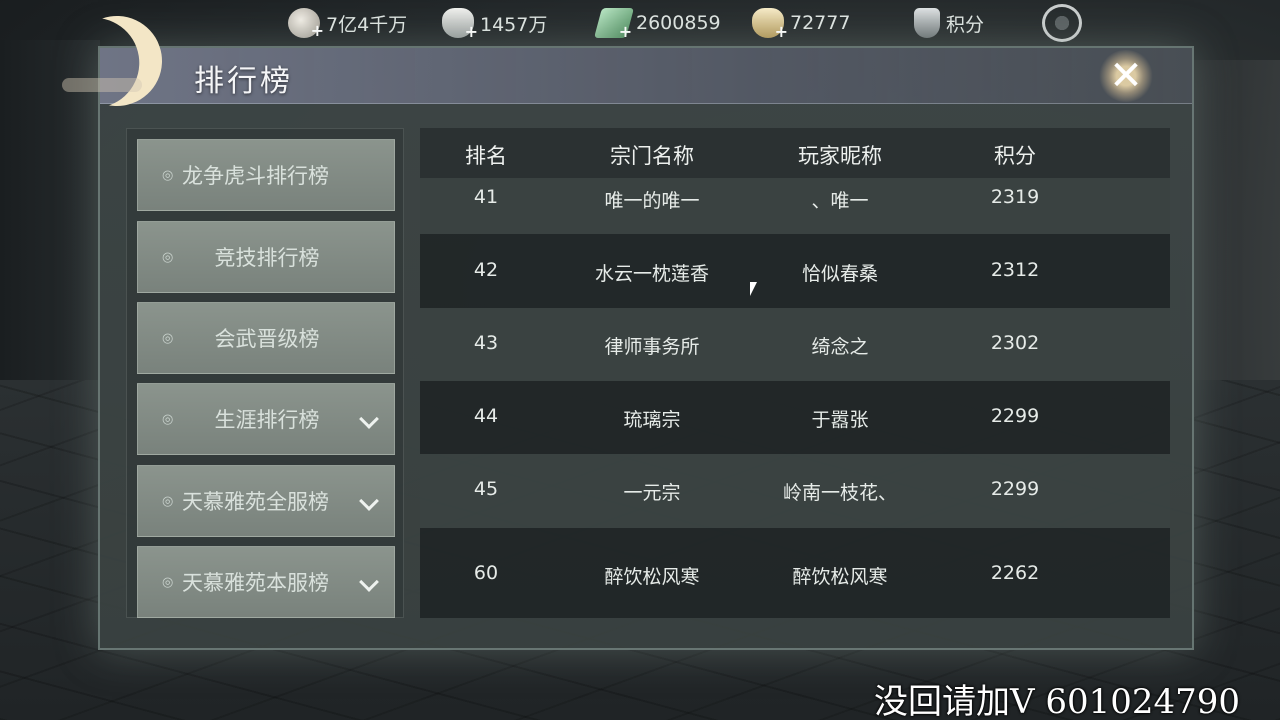 This screenshot has height=720, width=1280. Describe the element at coordinates (102, 85) in the screenshot. I see `cloud-ornament` at that location.